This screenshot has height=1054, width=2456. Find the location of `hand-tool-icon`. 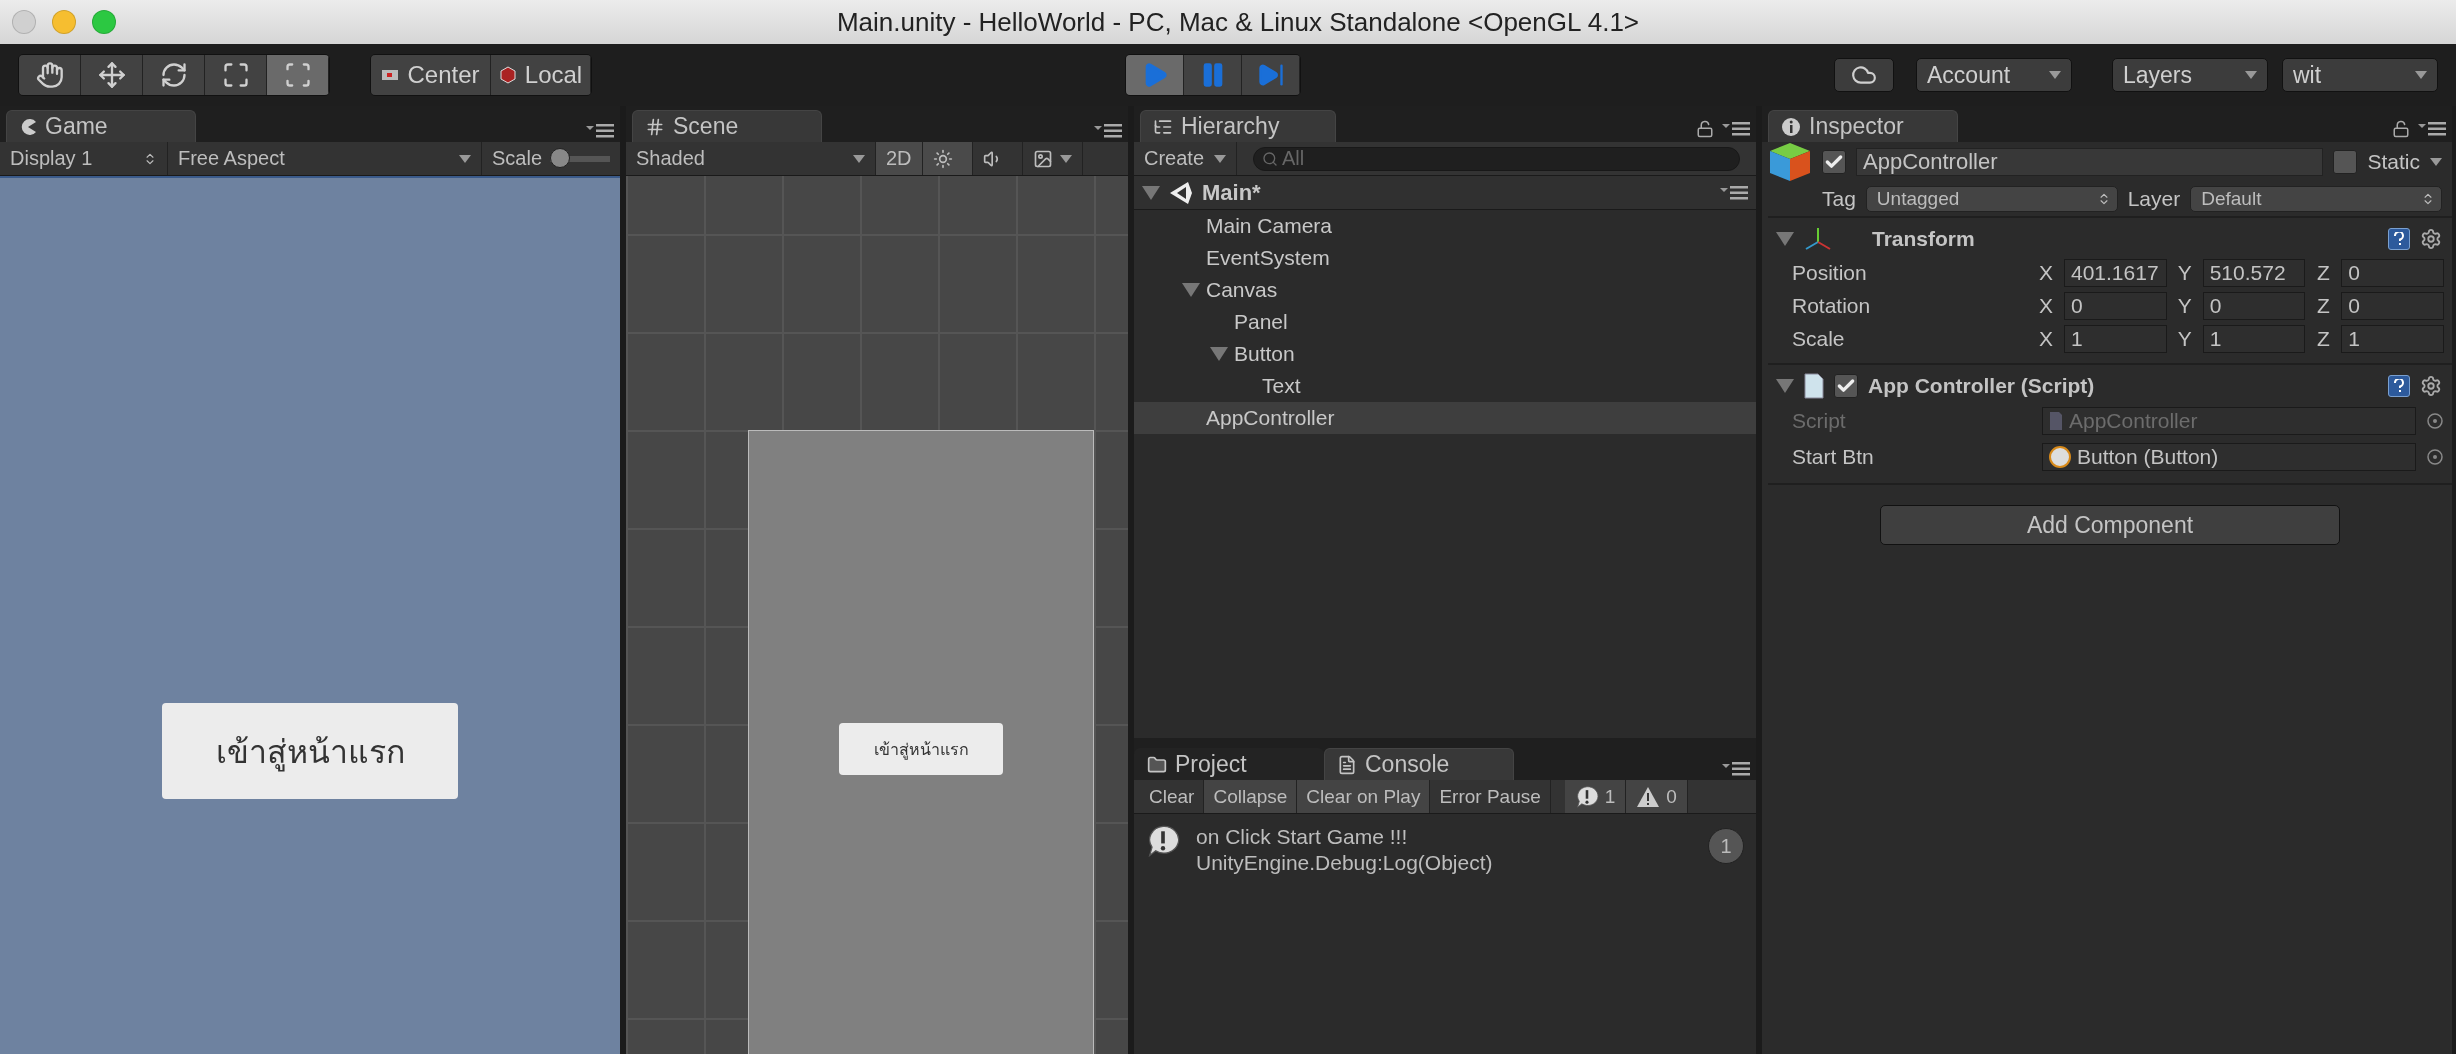

hand-tool-icon is located at coordinates (49, 75).